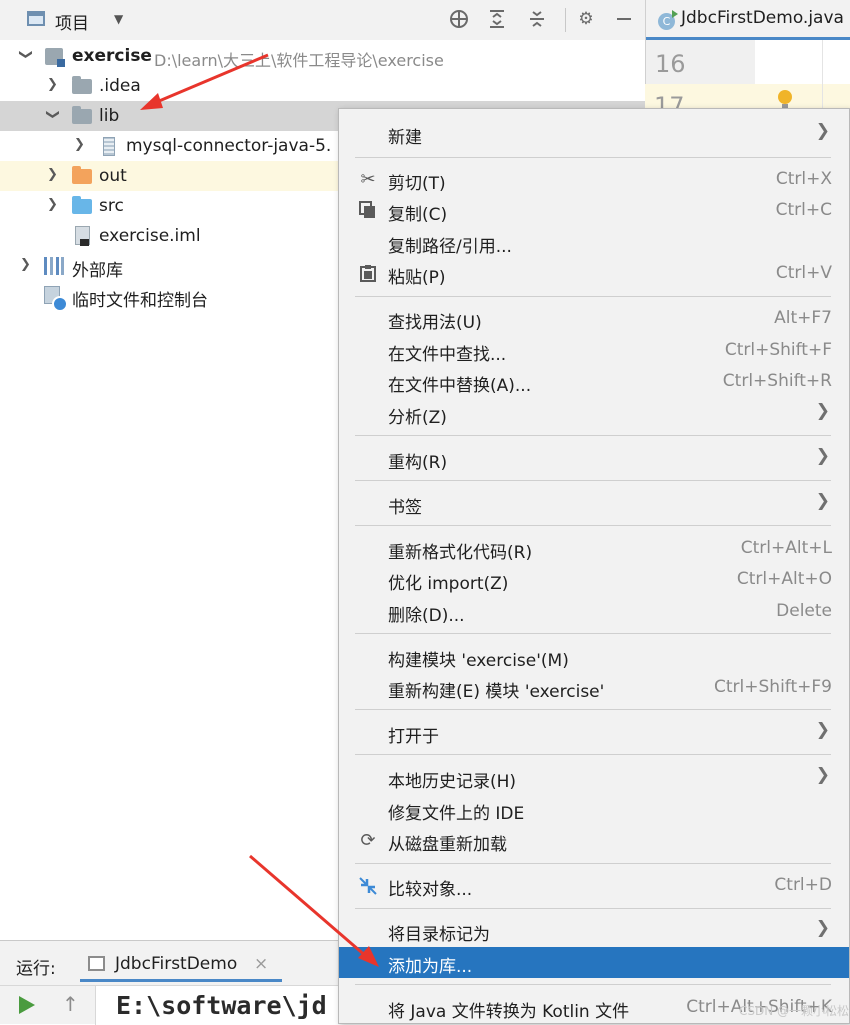 The height and width of the screenshot is (1025, 850). I want to click on menu-item-analyze: 分析(Z) ❯, so click(594, 413).